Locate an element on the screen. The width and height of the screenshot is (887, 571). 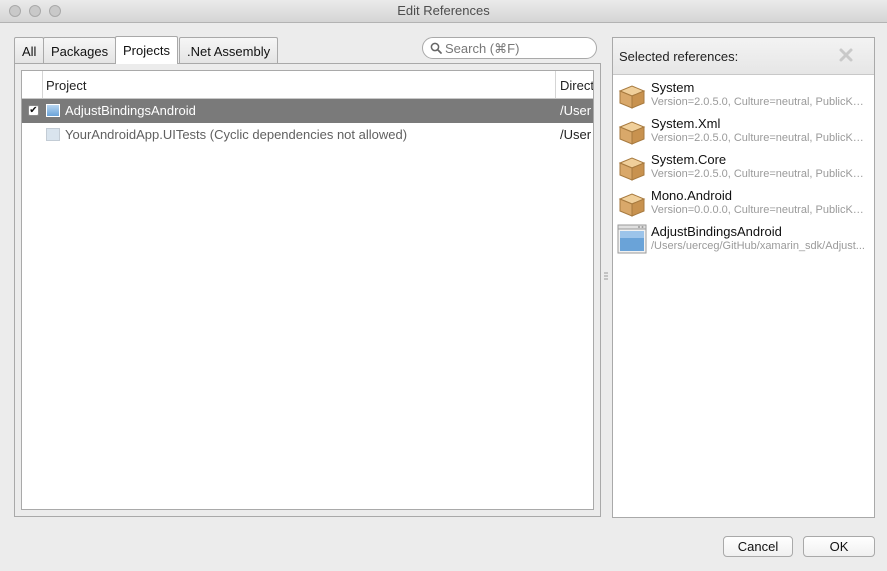
table-row: ✔ AdjustBindingsAndroid /User is located at coordinates (307, 111).